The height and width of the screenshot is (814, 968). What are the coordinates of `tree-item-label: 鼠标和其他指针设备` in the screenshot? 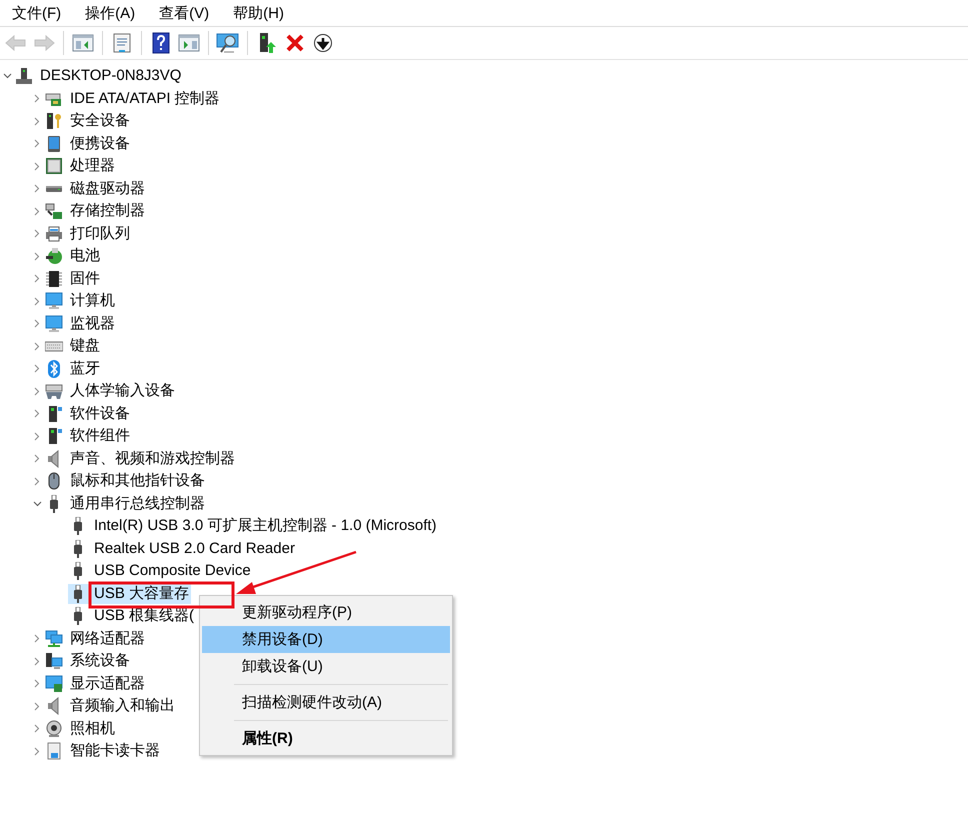 It's located at (137, 481).